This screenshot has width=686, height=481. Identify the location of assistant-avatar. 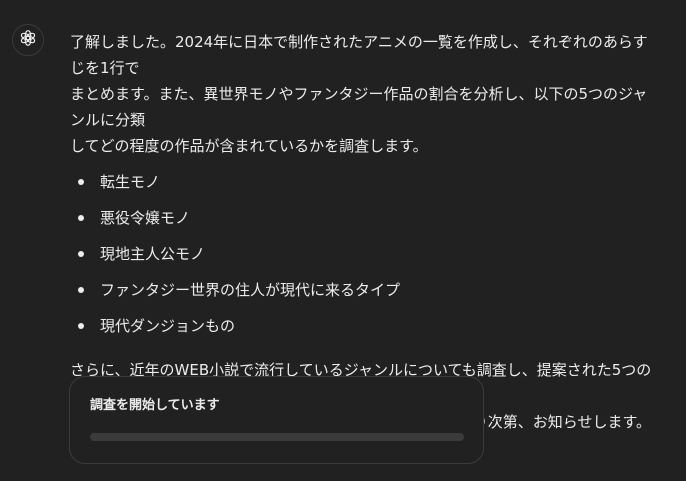
(28, 40).